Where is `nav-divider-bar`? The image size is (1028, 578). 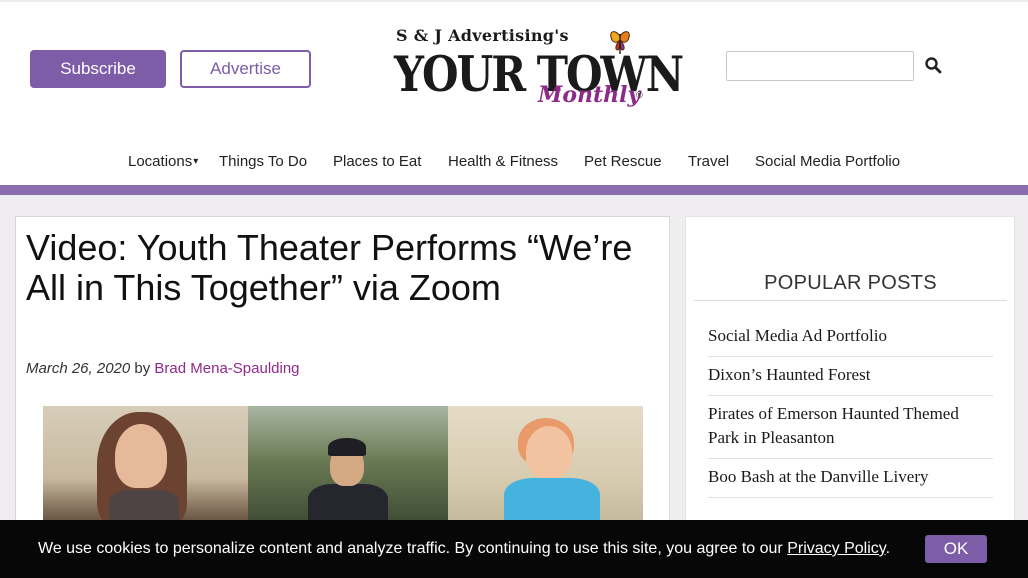
nav-divider-bar is located at coordinates (514, 190).